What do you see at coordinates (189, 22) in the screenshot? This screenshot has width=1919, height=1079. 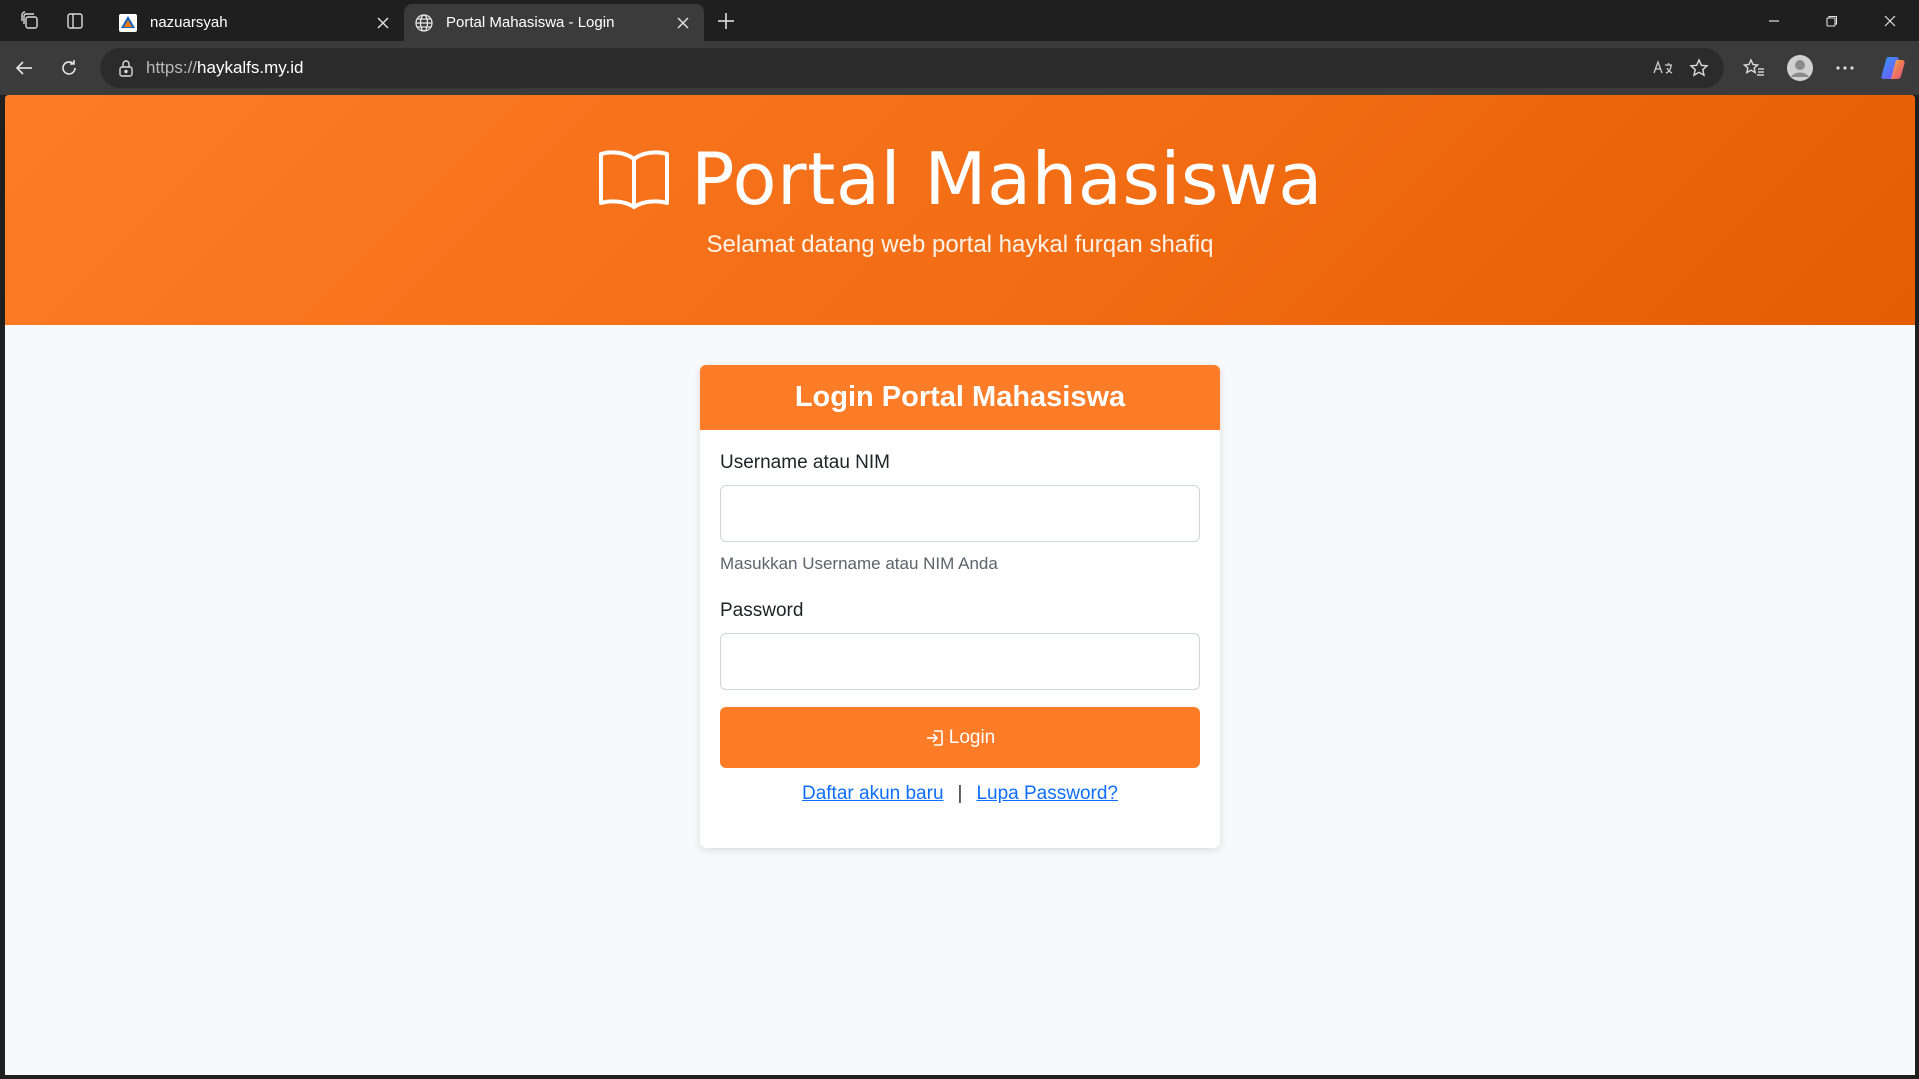 I see `tab-title: nazuarsyah` at bounding box center [189, 22].